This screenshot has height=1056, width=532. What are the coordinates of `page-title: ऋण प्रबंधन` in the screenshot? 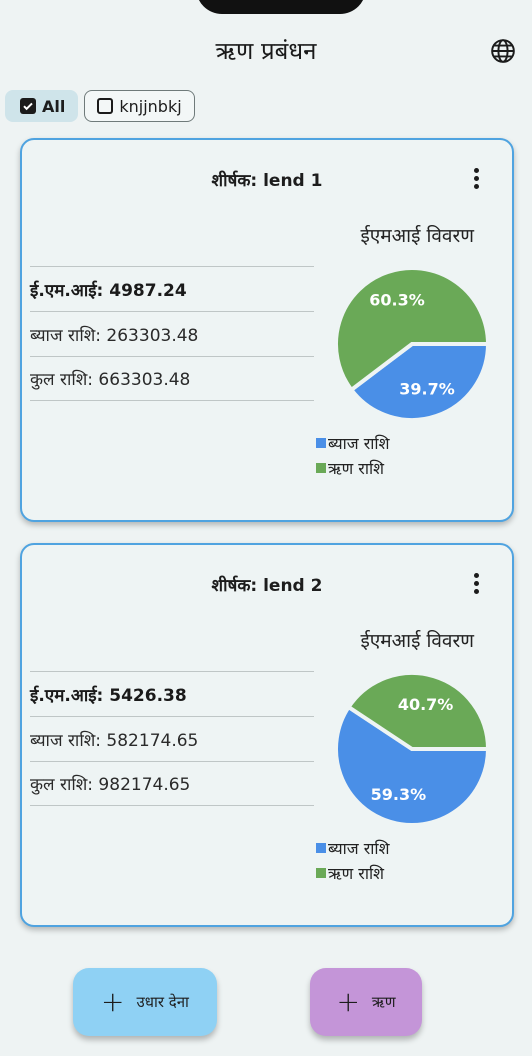 It's located at (266, 51).